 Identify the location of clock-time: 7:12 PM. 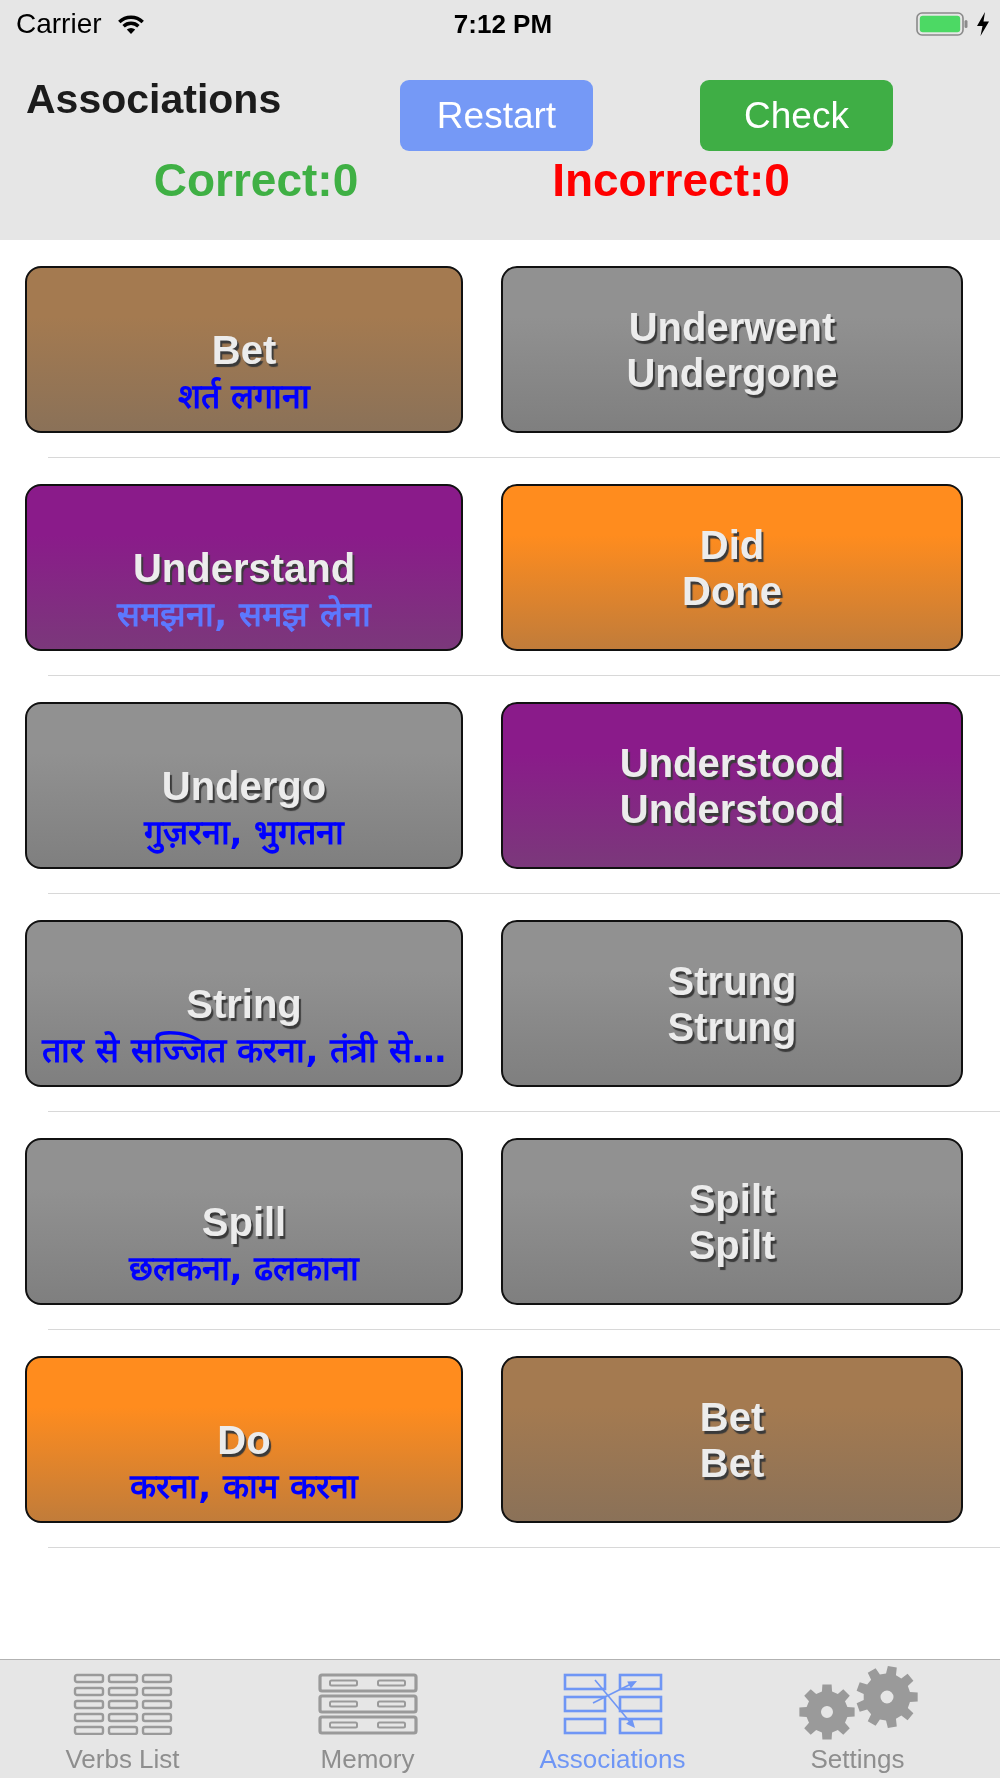
(503, 24).